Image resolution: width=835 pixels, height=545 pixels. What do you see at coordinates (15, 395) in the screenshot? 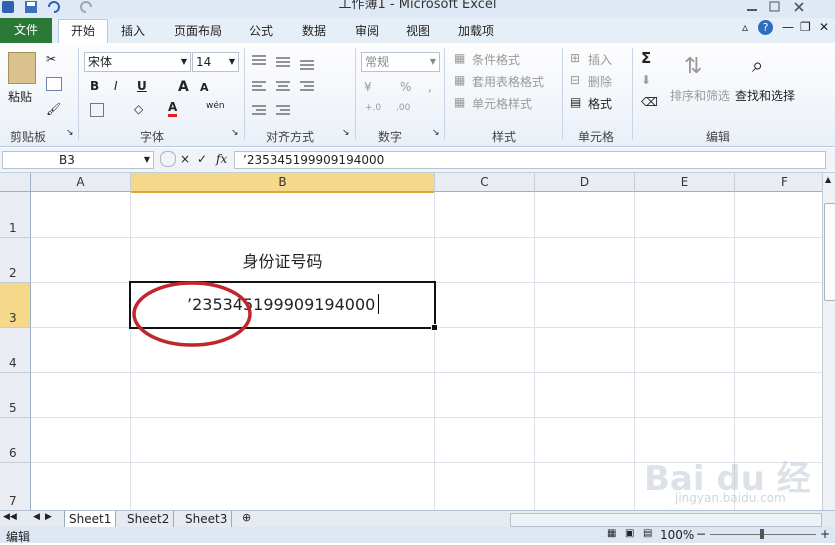
I see `row-header-5: 5` at bounding box center [15, 395].